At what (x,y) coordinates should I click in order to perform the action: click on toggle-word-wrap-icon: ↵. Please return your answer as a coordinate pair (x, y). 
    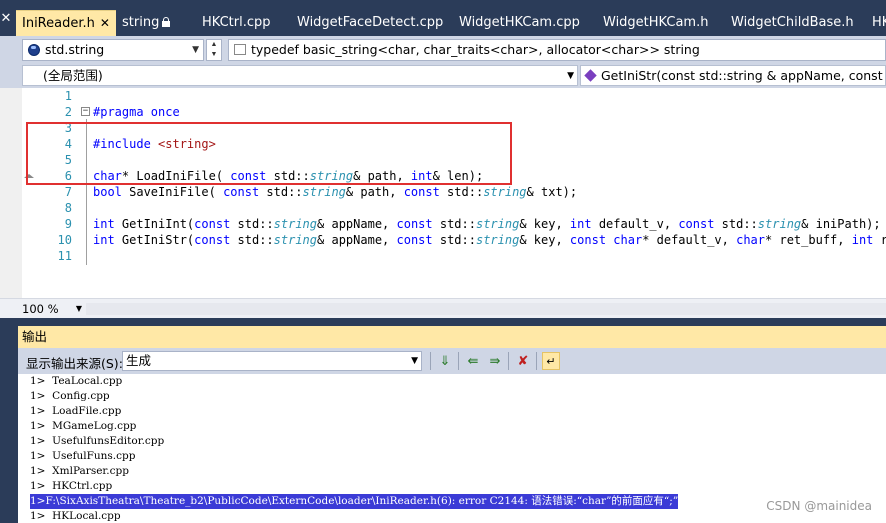
    Looking at the image, I should click on (551, 361).